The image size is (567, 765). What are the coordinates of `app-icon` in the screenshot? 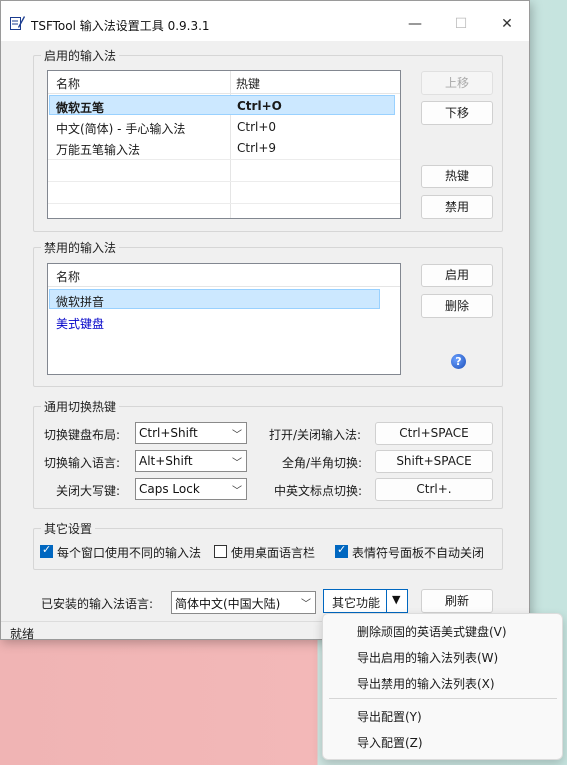 It's located at (17, 23).